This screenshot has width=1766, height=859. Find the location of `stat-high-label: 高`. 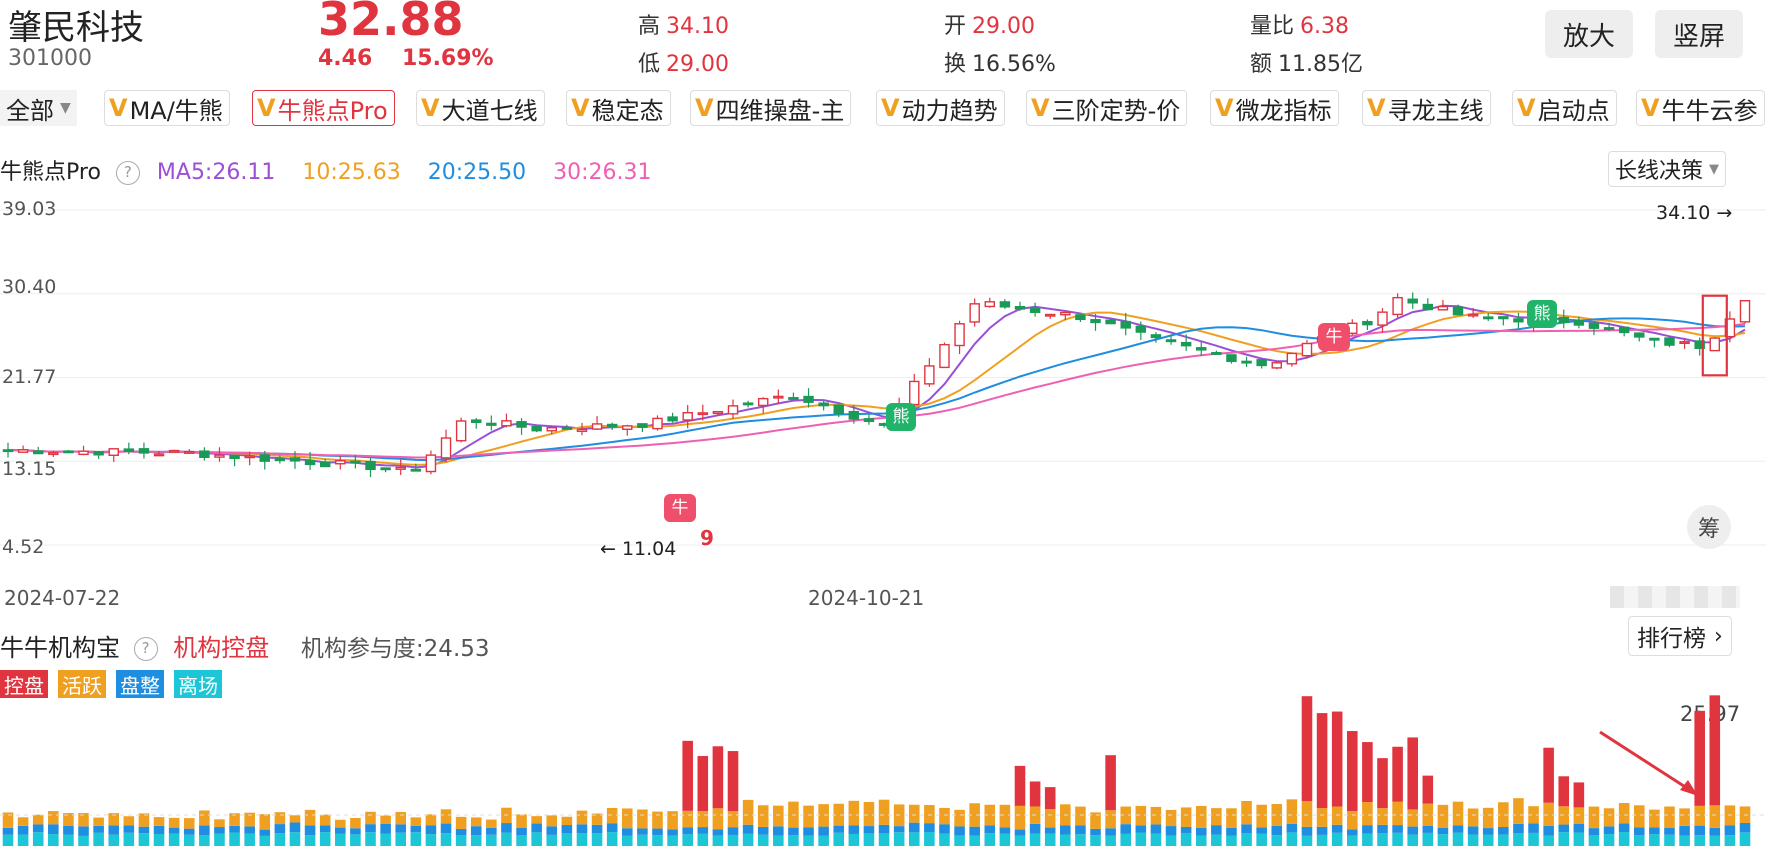

stat-high-label: 高 is located at coordinates (649, 26).